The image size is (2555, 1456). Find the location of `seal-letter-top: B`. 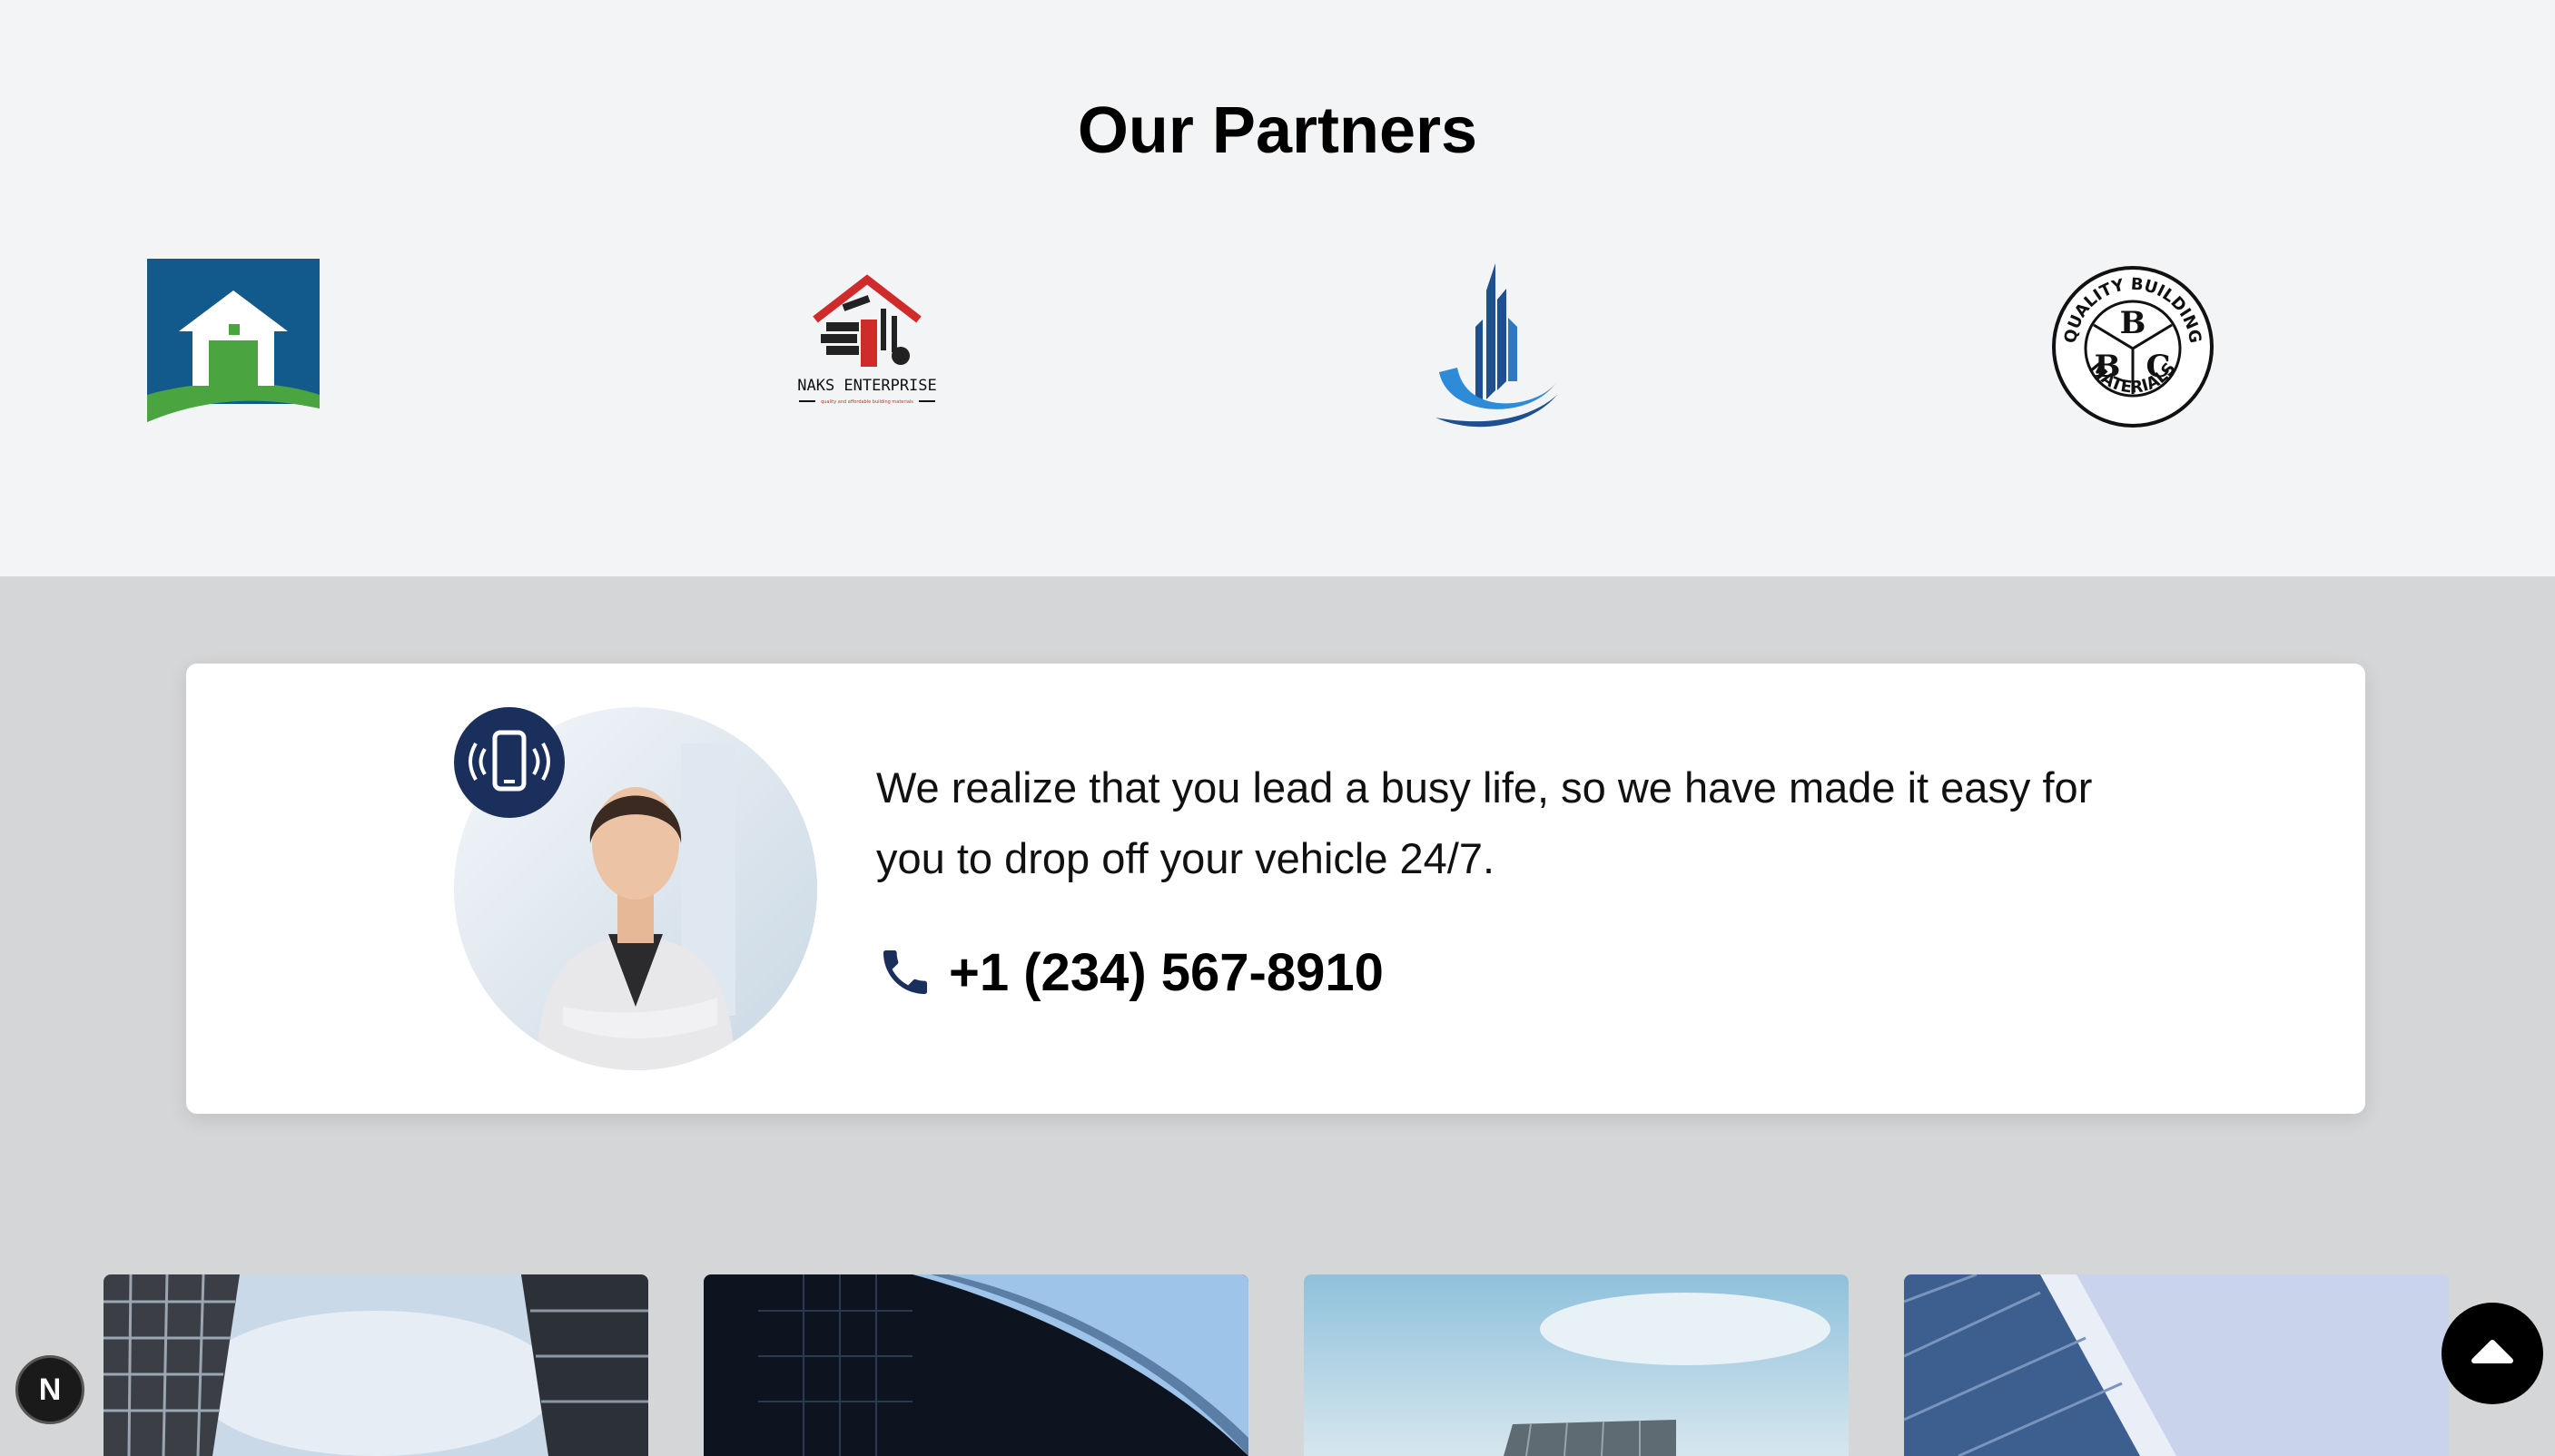

seal-letter-top: B is located at coordinates (2133, 323).